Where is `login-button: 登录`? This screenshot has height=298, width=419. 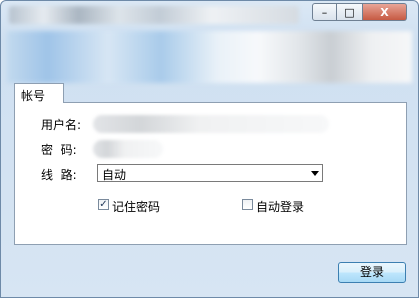
login-button: 登录 is located at coordinates (372, 272).